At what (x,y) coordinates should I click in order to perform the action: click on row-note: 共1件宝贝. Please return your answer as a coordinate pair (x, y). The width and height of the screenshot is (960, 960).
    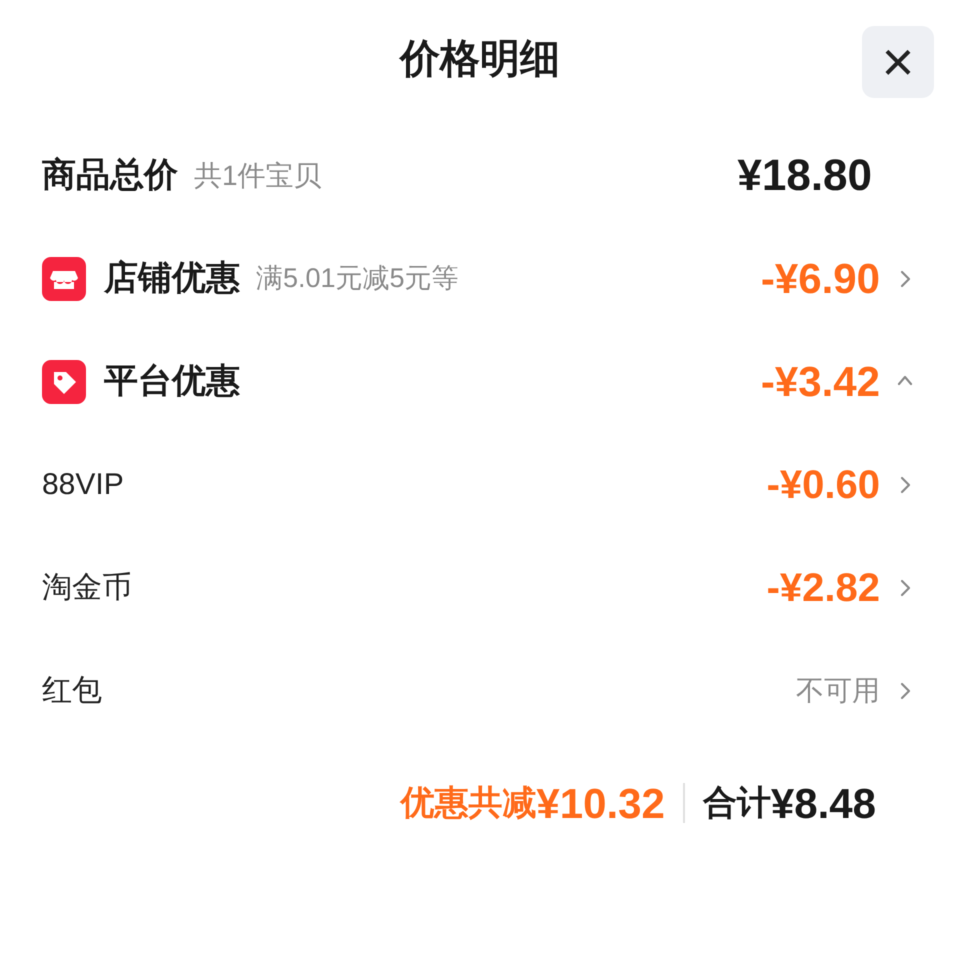
    Looking at the image, I should click on (258, 175).